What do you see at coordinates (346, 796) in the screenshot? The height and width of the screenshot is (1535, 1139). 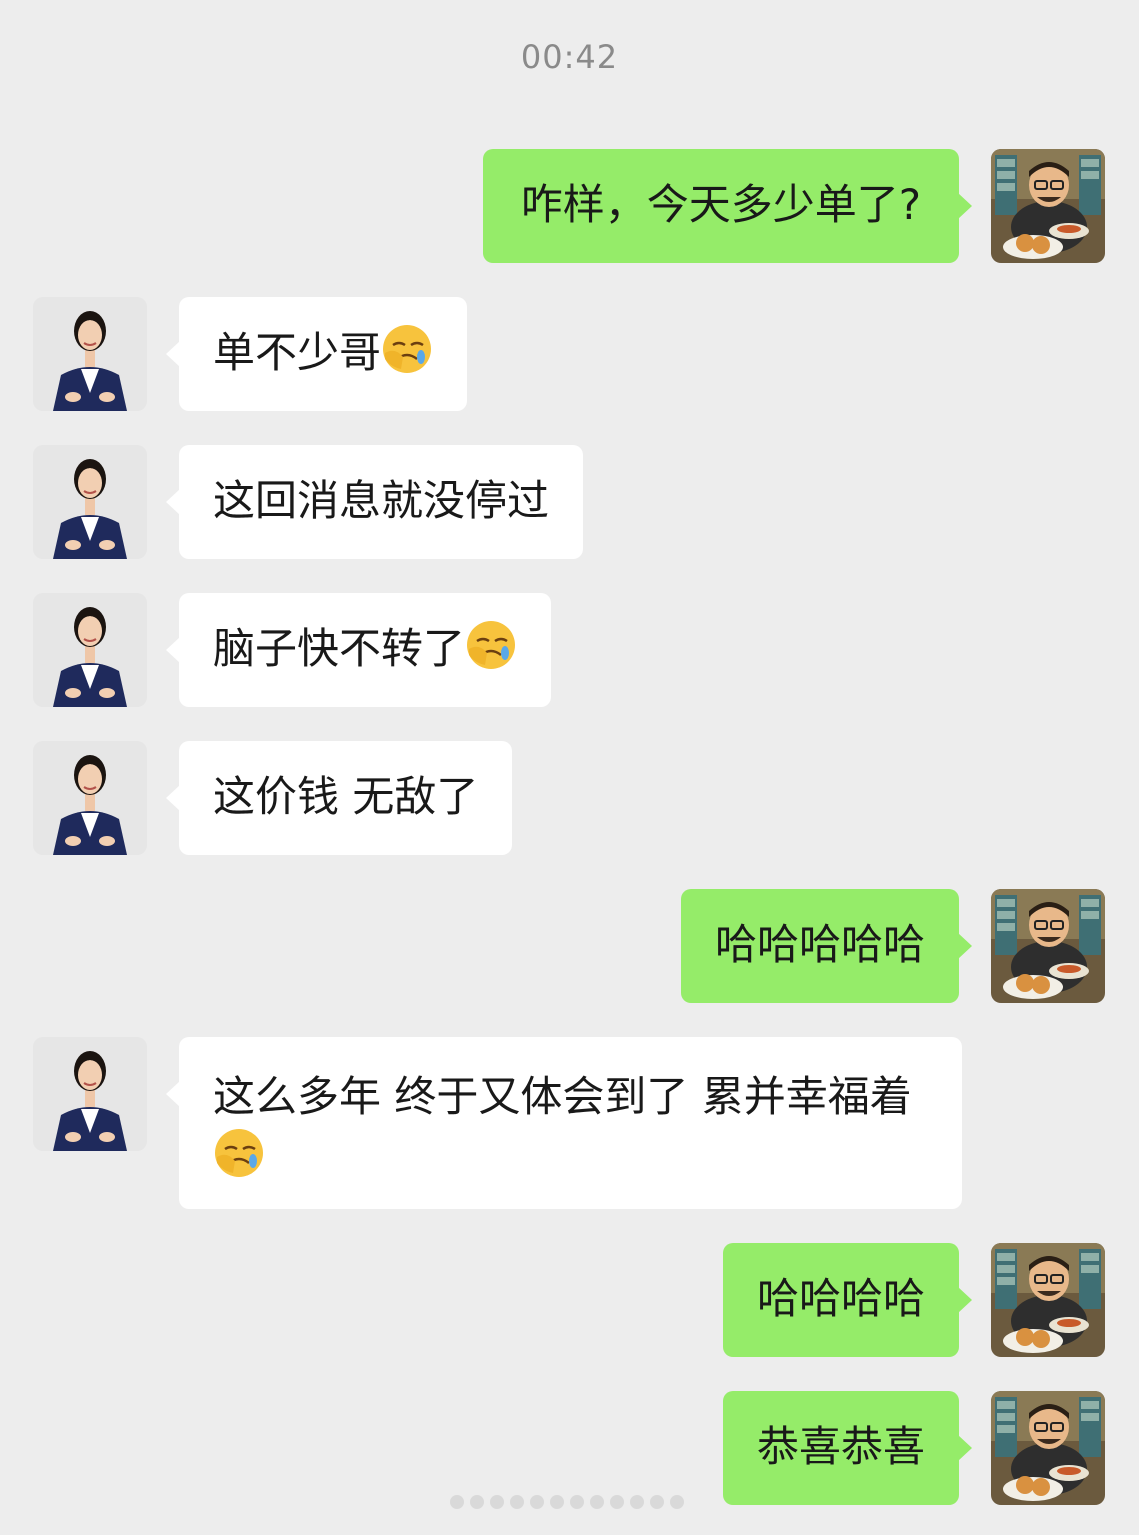 I see `message-text: 这价钱 无敌了` at bounding box center [346, 796].